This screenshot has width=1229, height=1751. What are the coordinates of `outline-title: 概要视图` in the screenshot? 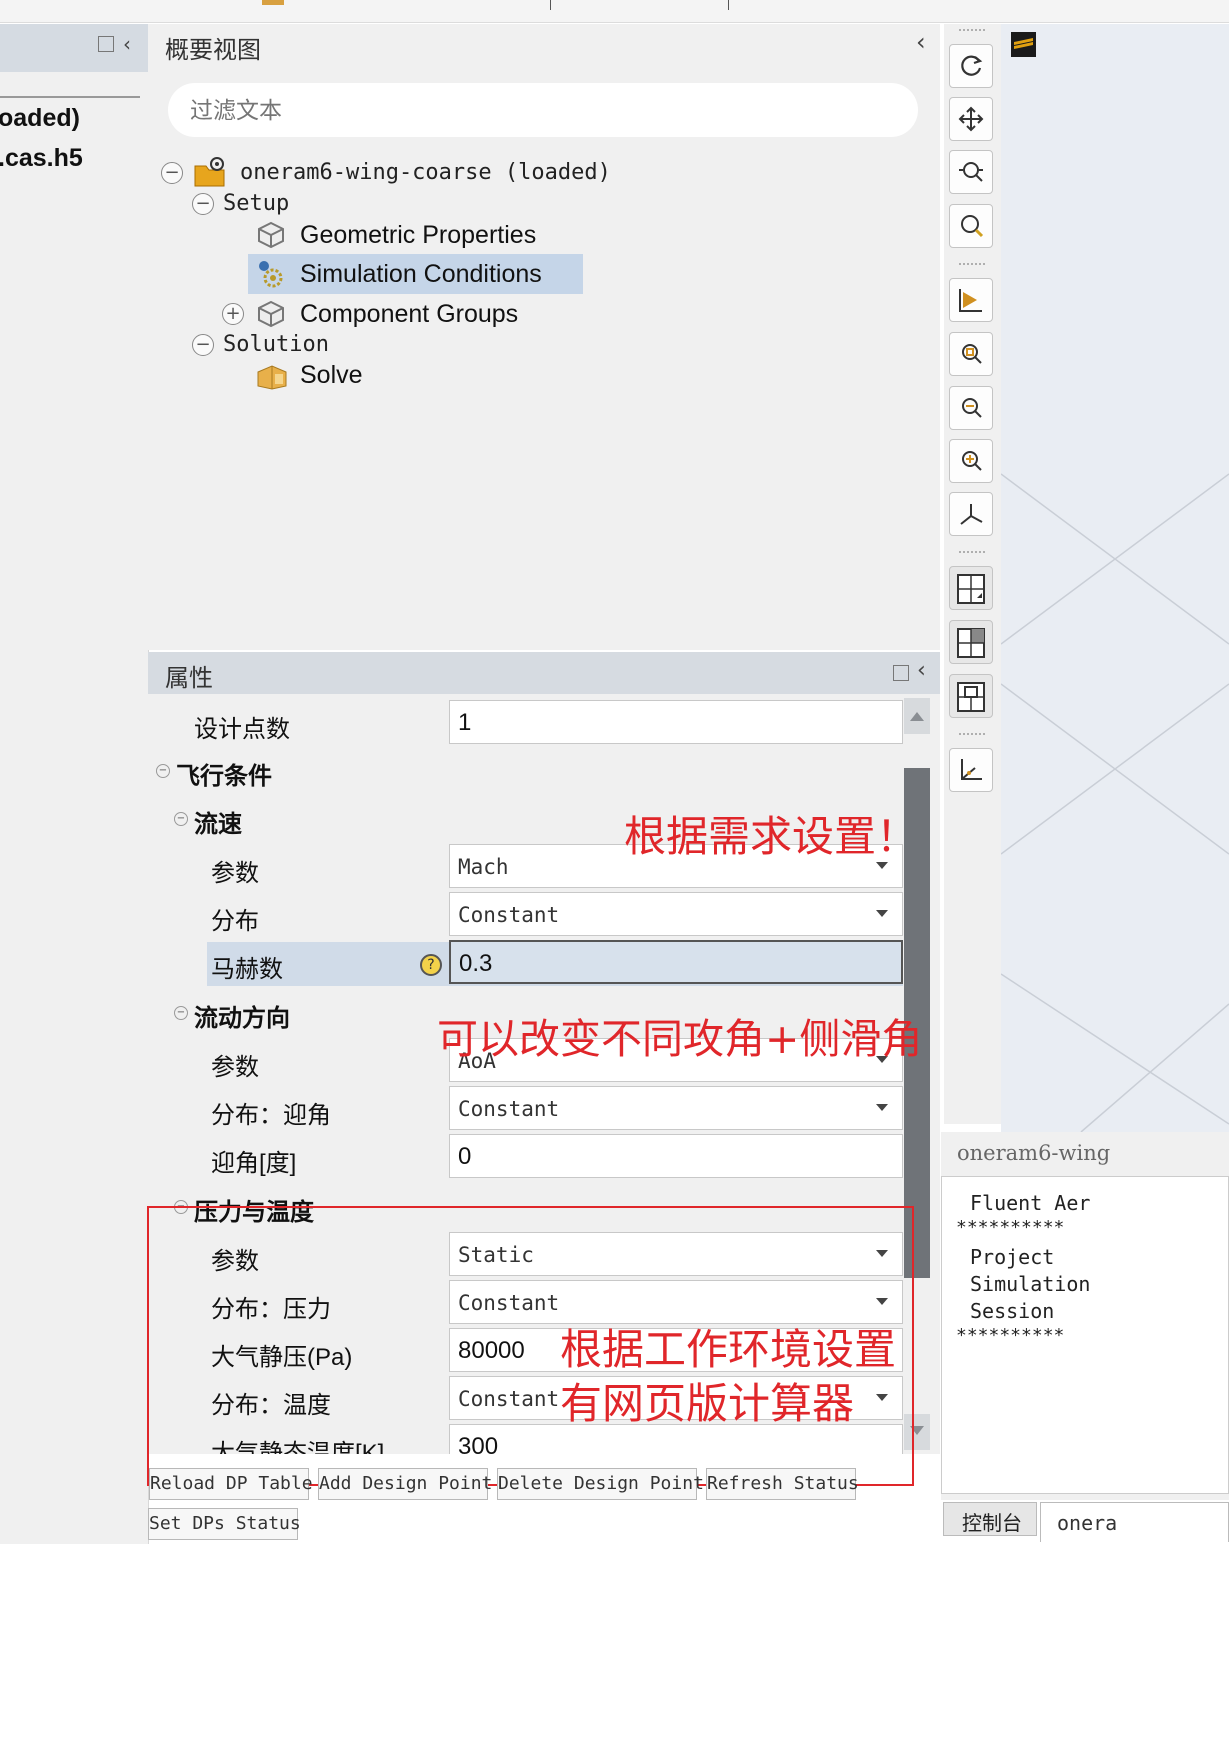 It's located at (213, 50).